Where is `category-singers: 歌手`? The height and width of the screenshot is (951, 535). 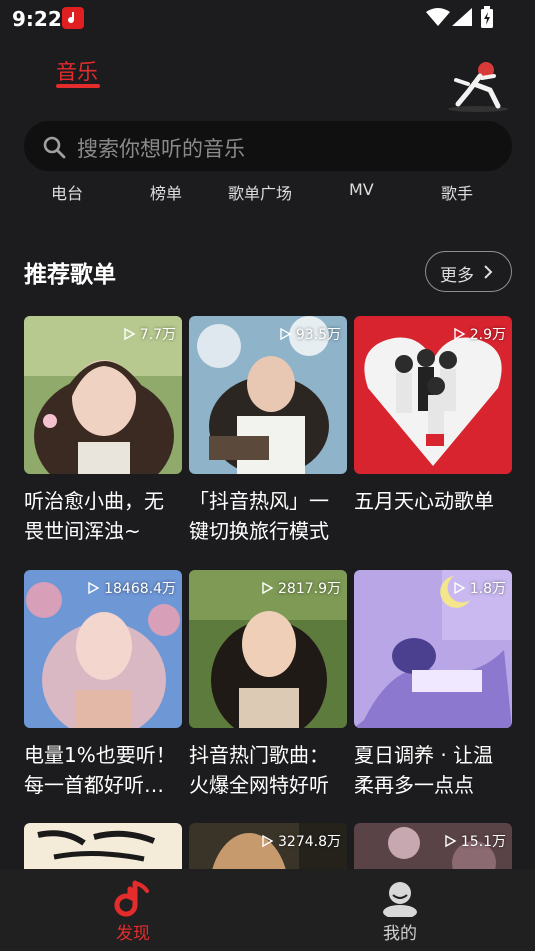 category-singers: 歌手 is located at coordinates (457, 191).